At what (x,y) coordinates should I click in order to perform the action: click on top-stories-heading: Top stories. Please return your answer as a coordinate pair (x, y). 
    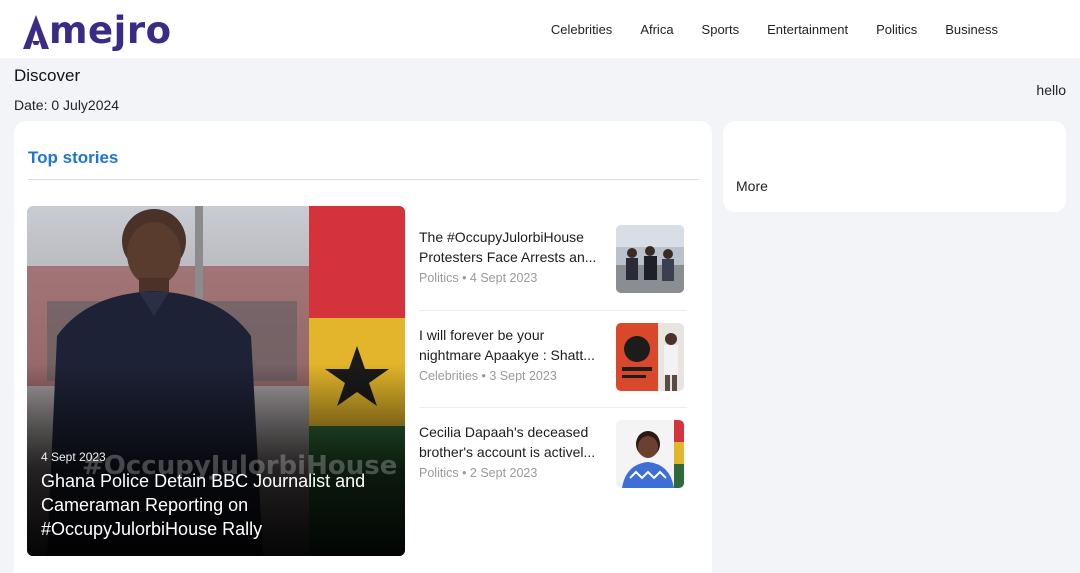
    Looking at the image, I should click on (73, 157).